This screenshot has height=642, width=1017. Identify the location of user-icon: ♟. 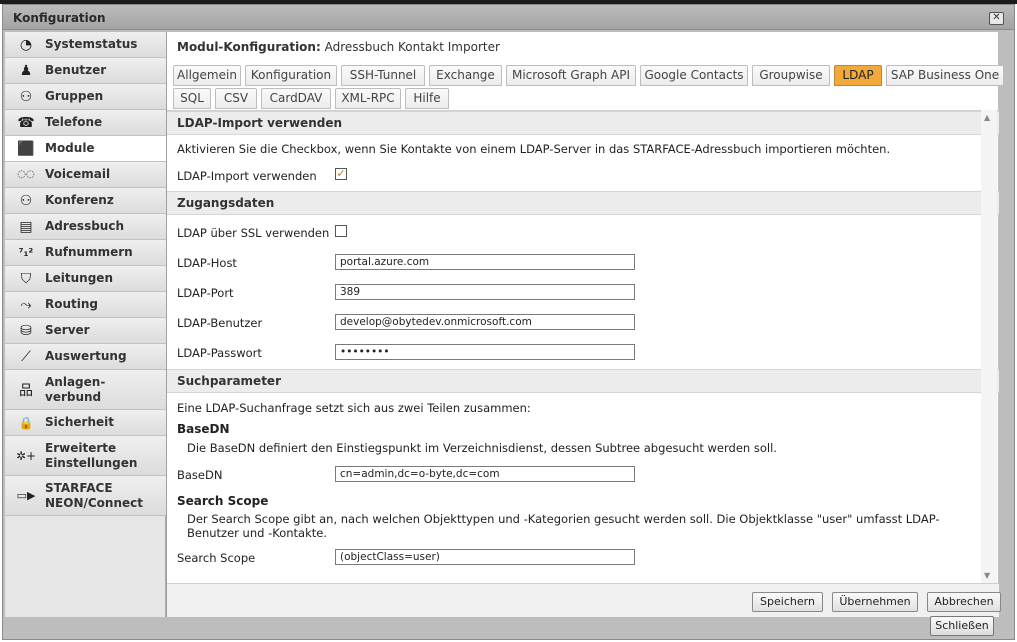
(26, 70).